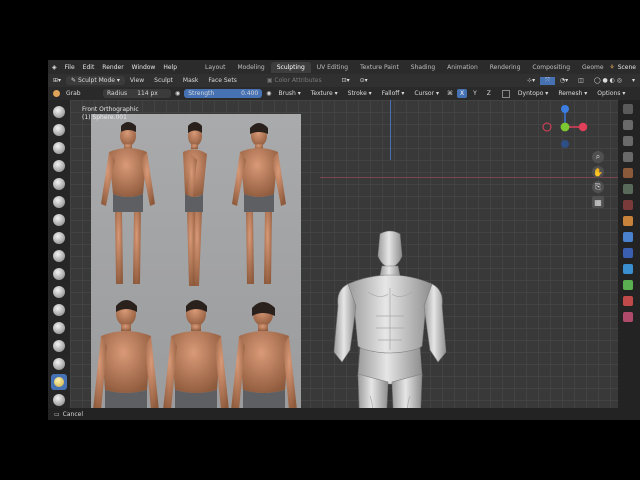 The height and width of the screenshot is (480, 640). Describe the element at coordinates (462, 93) in the screenshot. I see `symmetry-x-toggle: X` at that location.